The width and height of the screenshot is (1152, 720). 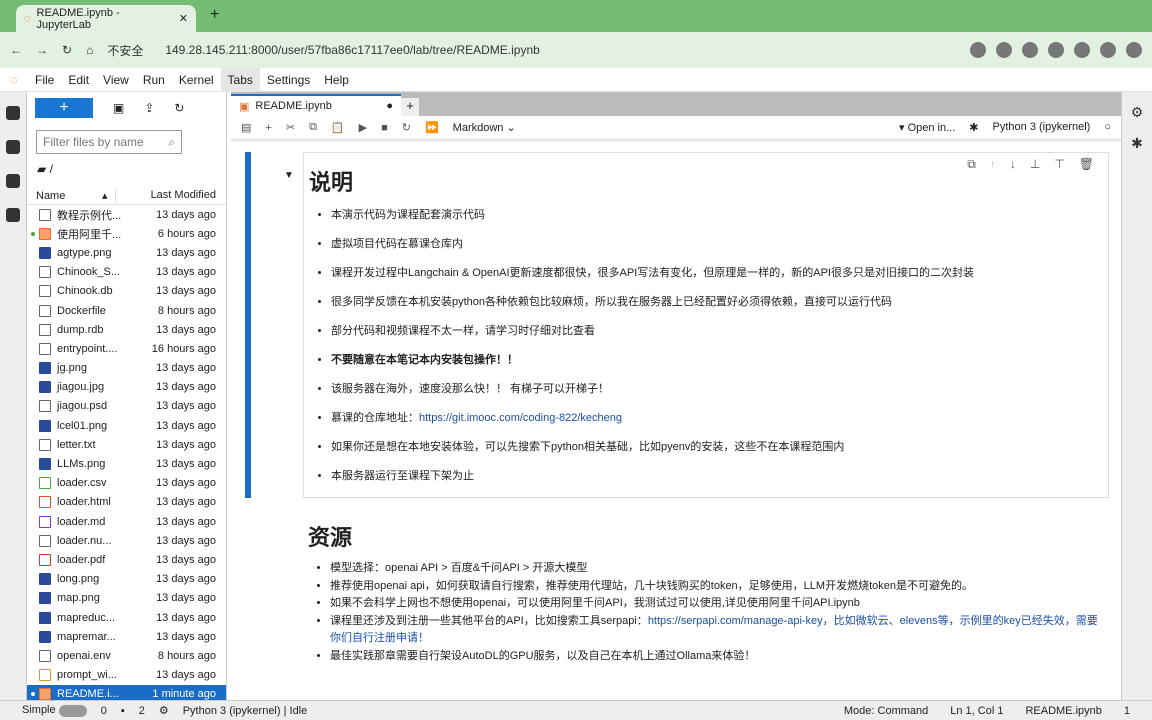 I want to click on file-item: loader.nu... 13 days ago, so click(x=126, y=540).